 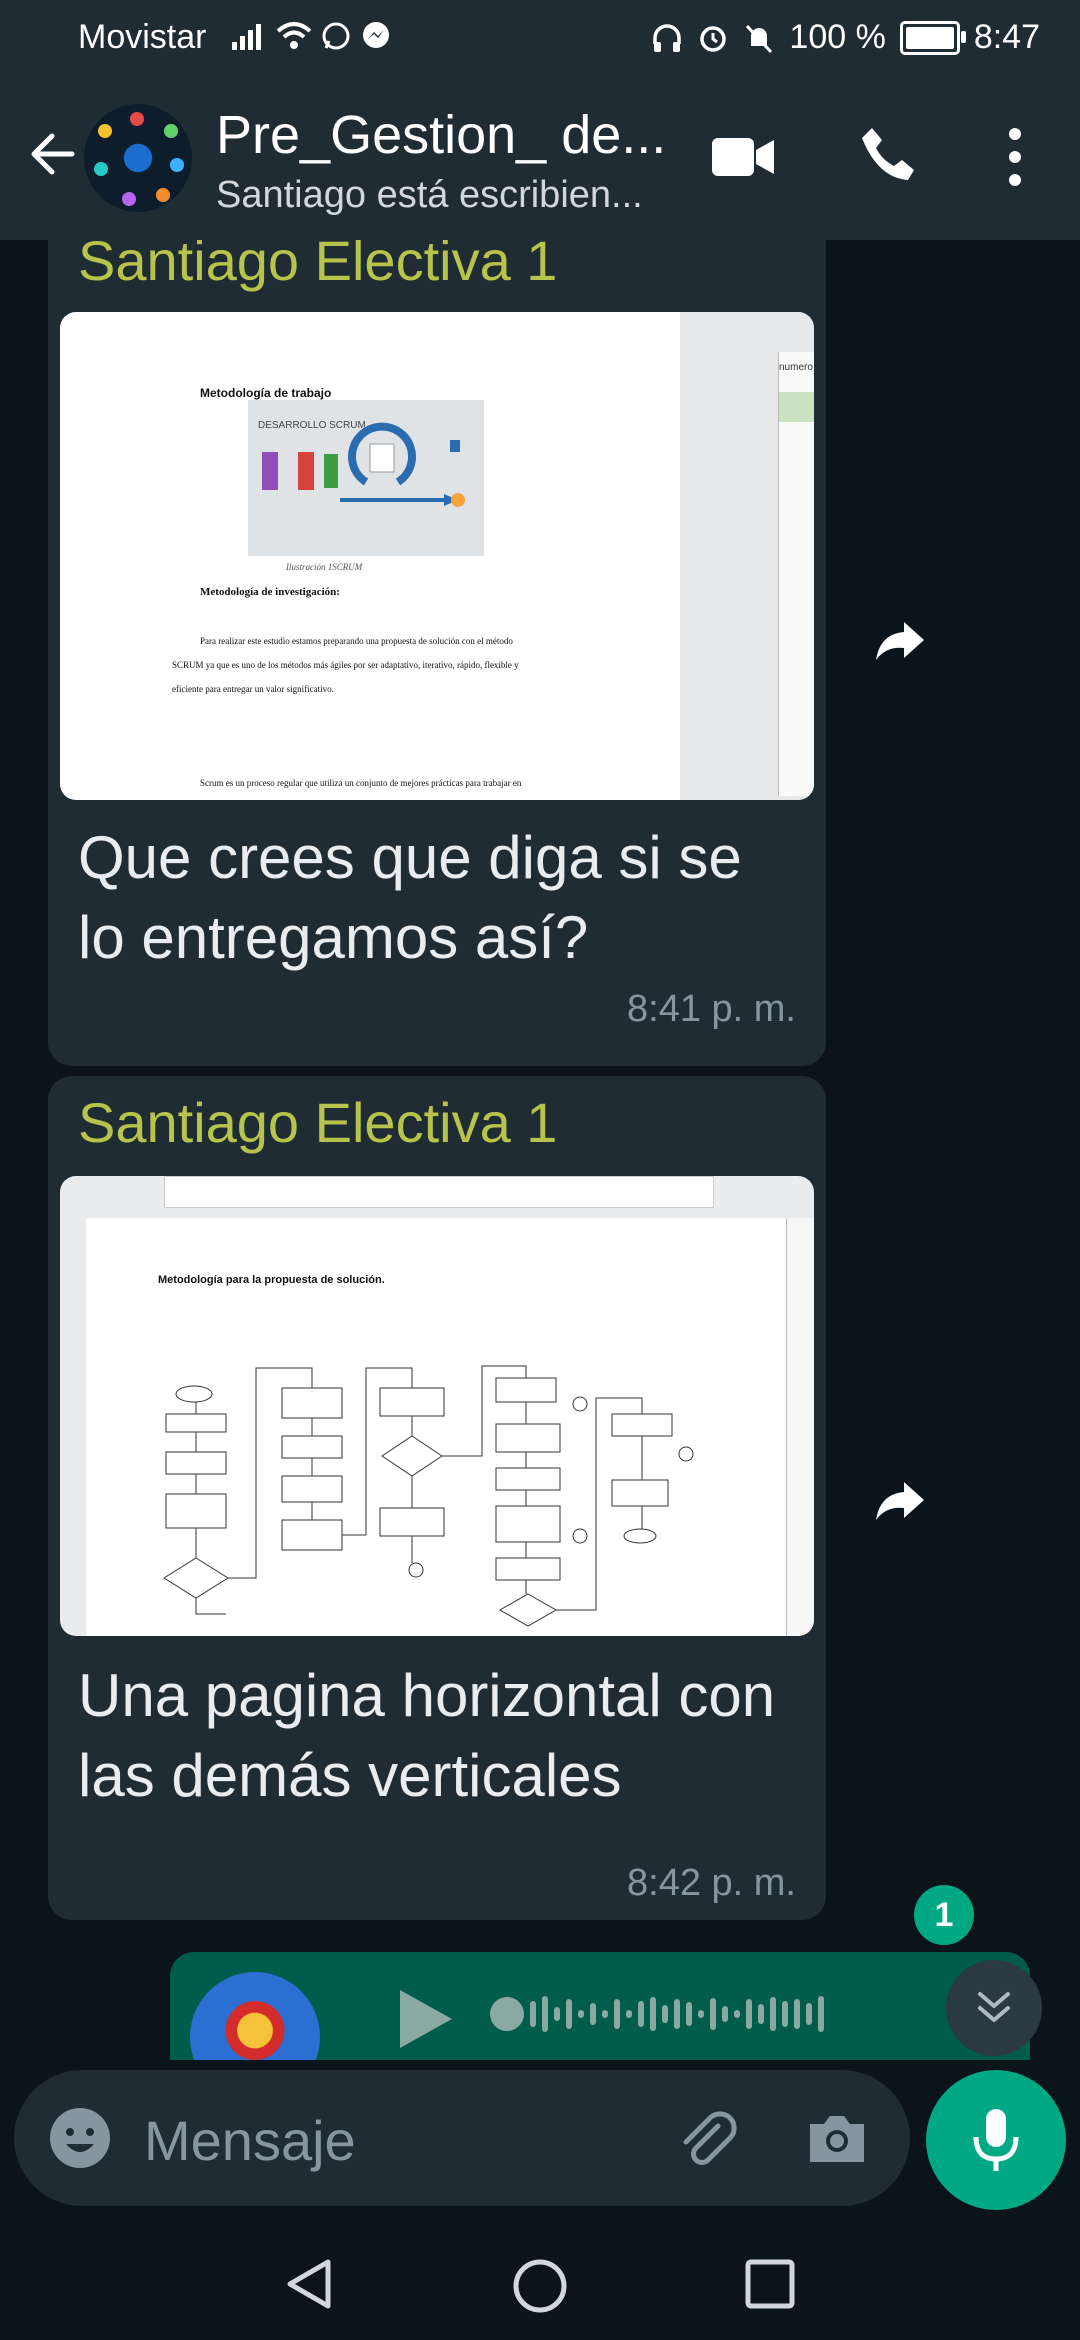 I want to click on figure-caption: Ilustración 1SCRUM, so click(x=324, y=567).